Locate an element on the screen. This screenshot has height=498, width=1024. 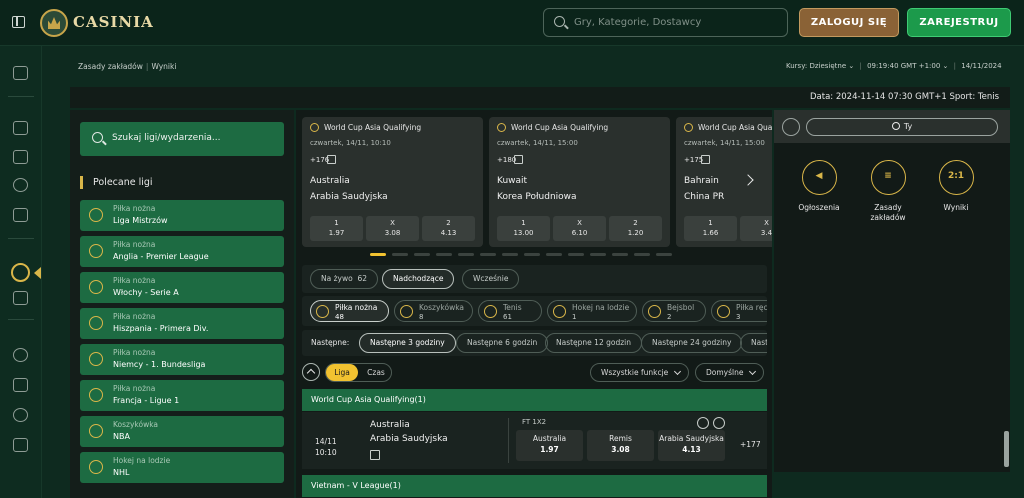
sport-ice-hockey: Hokej na lodzie 1 is located at coordinates (592, 311).